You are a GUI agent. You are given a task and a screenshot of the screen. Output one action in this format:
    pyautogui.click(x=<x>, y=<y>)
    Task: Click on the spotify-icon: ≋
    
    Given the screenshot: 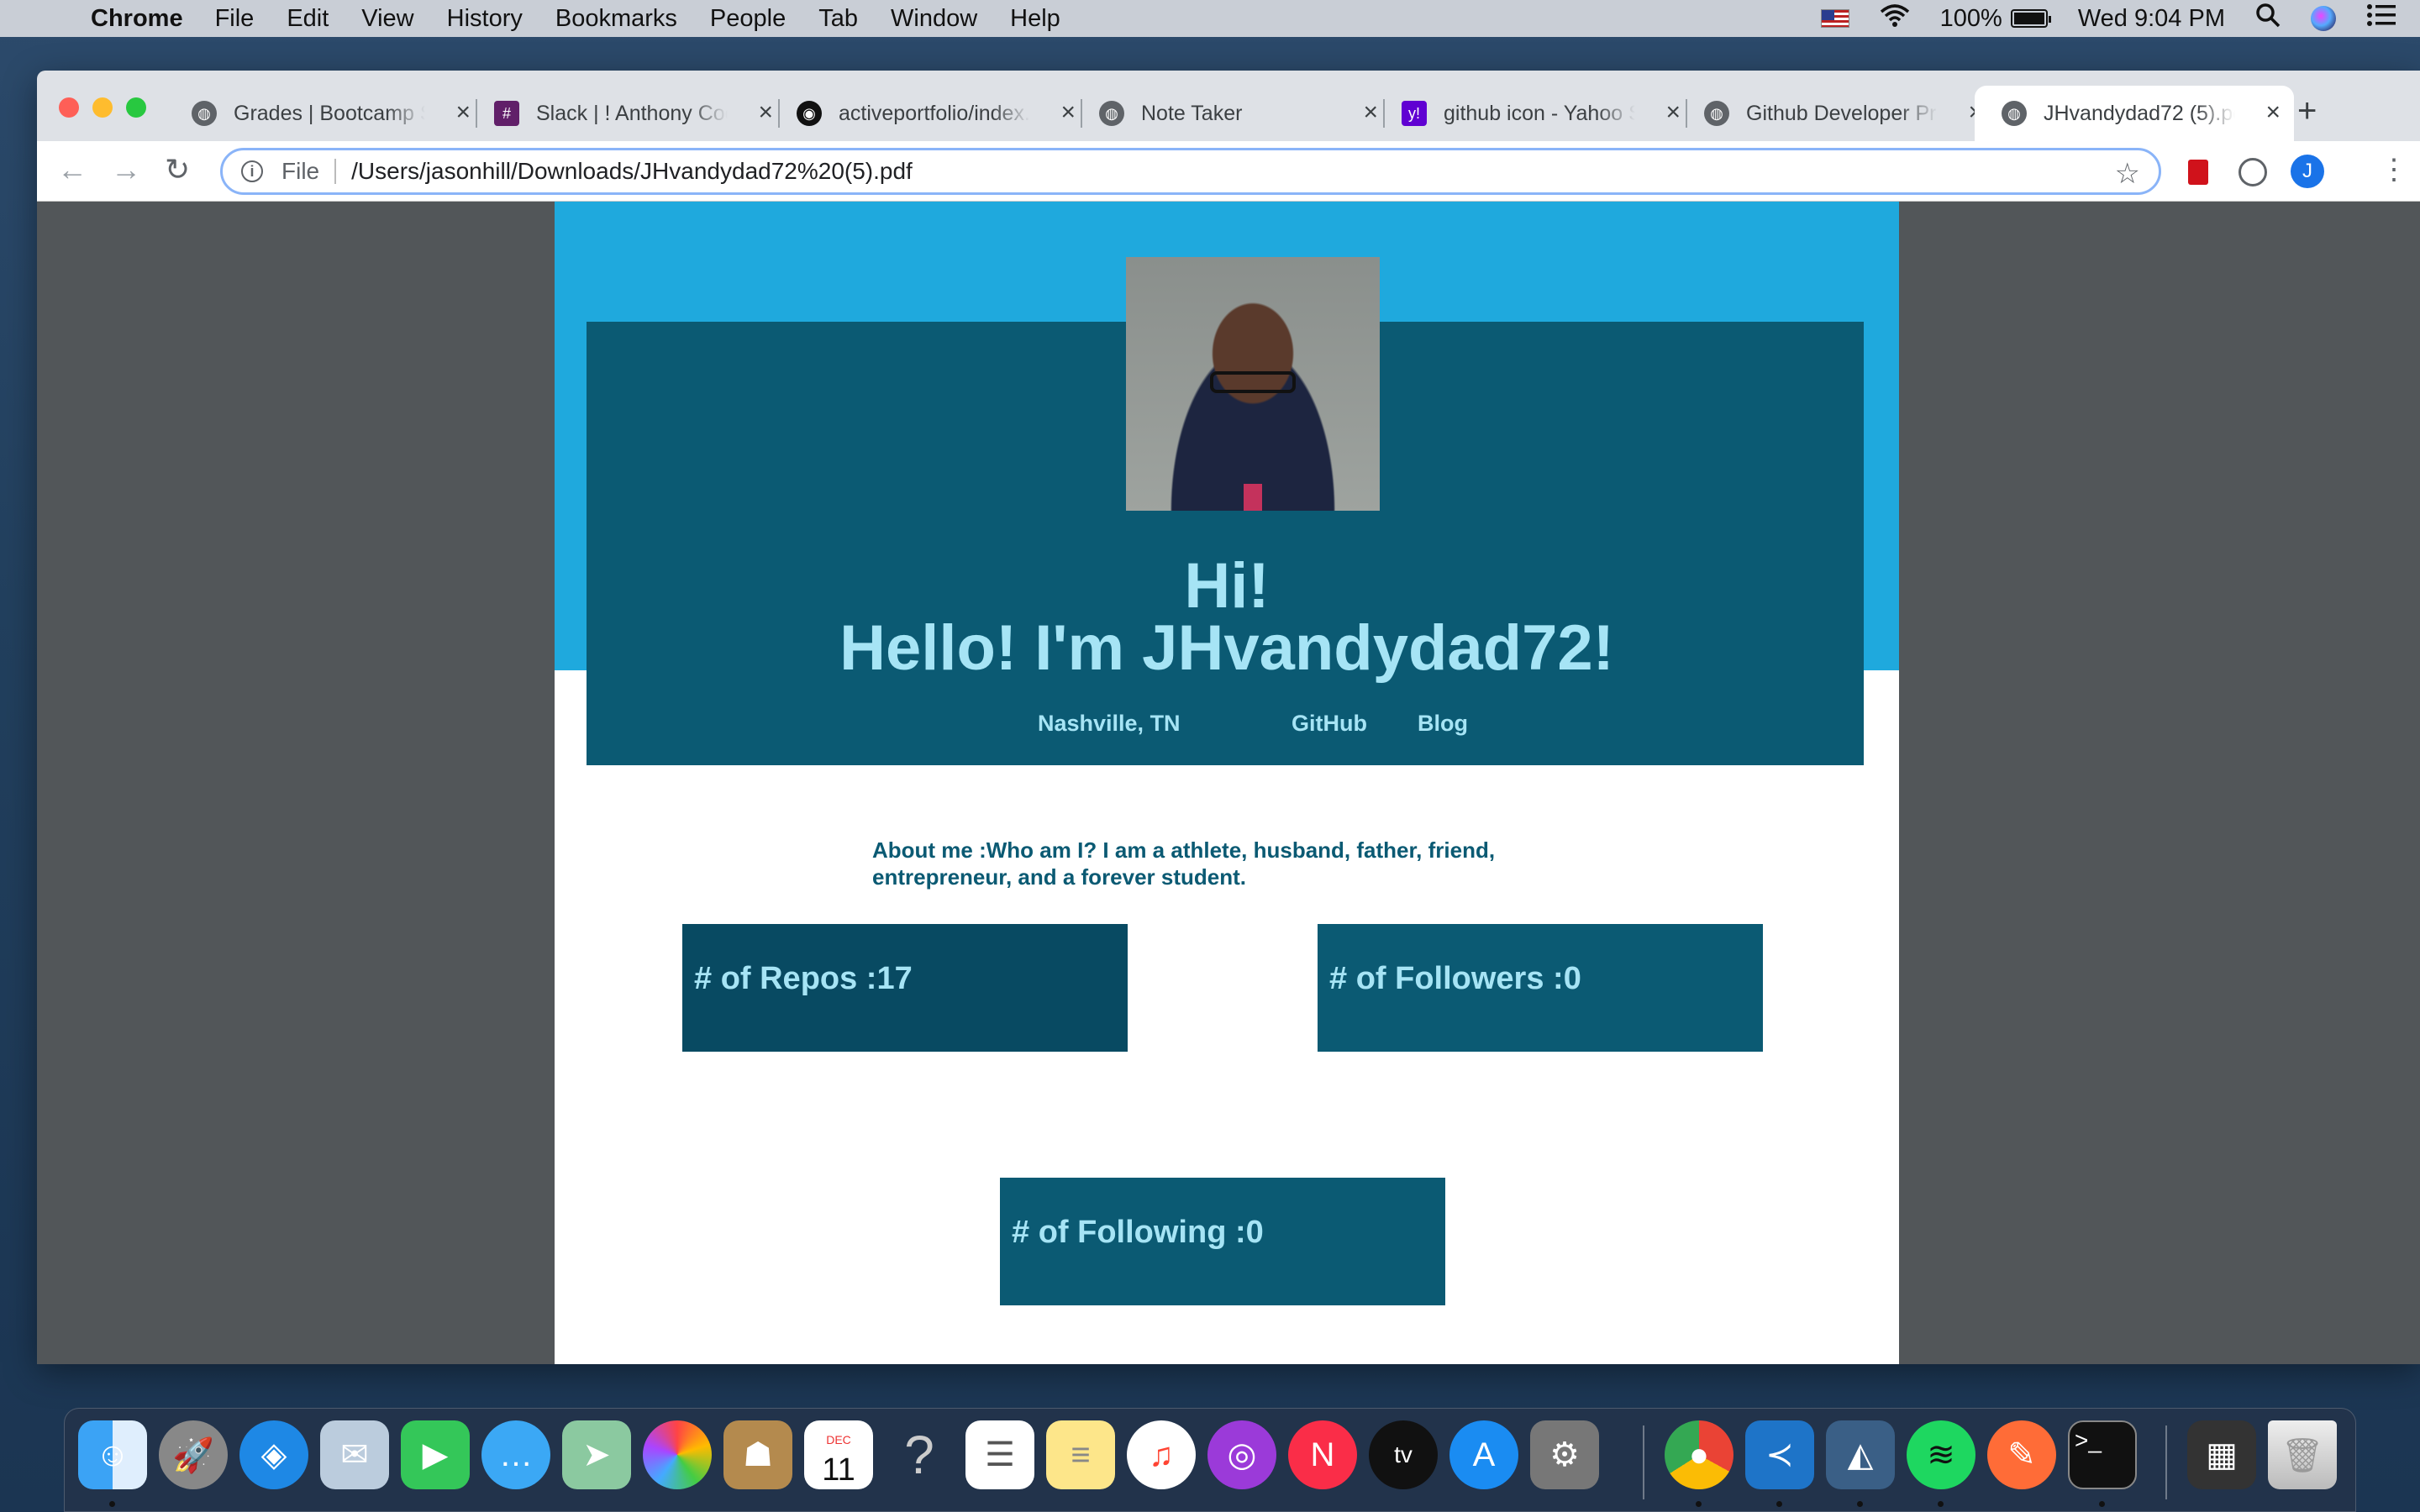 What is the action you would take?
    pyautogui.click(x=1941, y=1454)
    